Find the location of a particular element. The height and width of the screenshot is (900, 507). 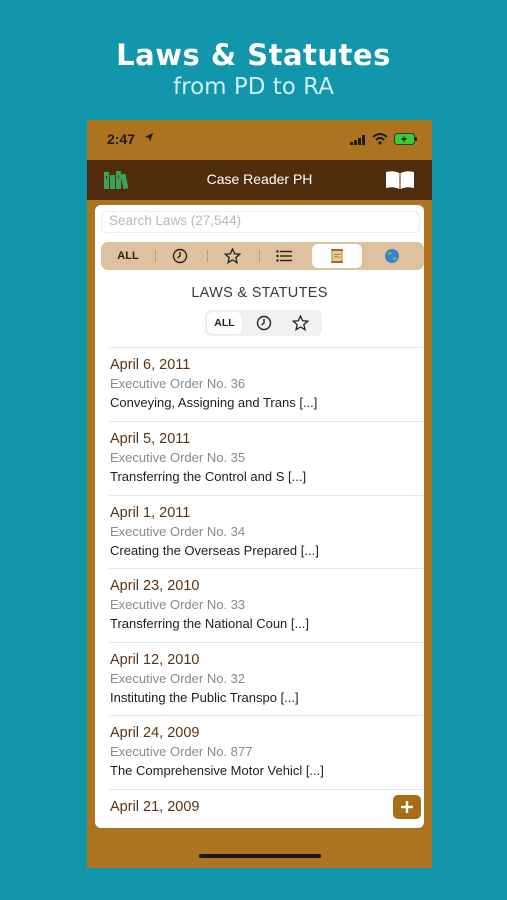

item-description: Transferring the Control and S [...] is located at coordinates (208, 476).